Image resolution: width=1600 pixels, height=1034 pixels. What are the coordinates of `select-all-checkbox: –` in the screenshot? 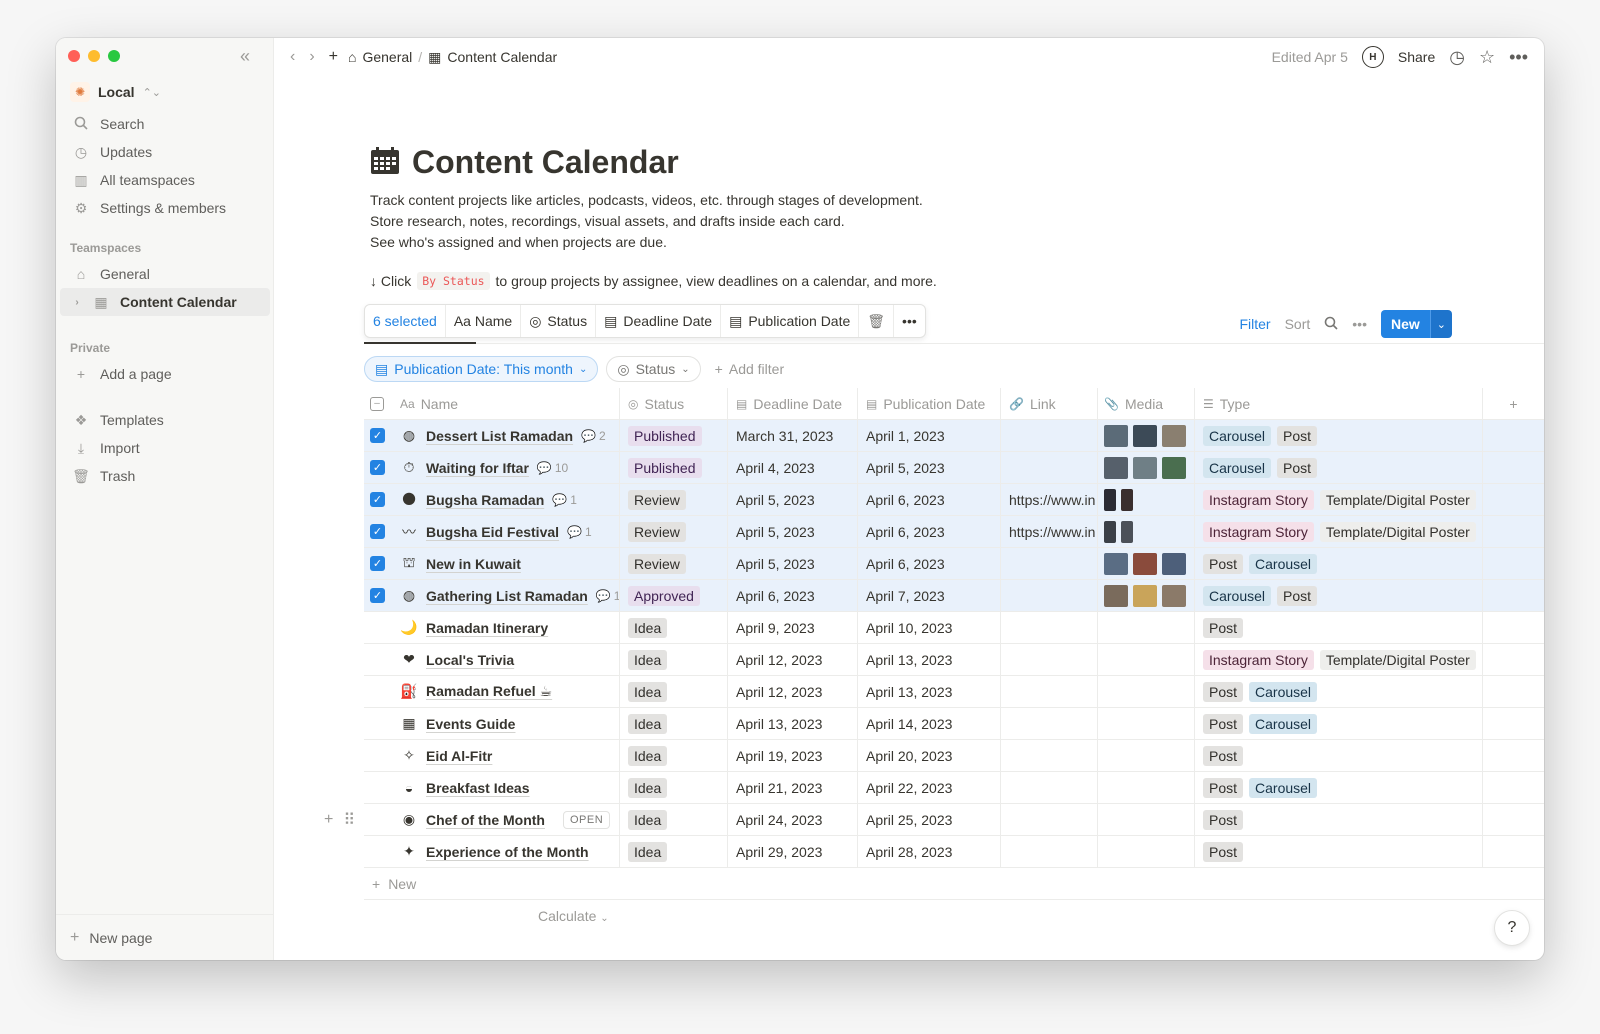 It's located at (378, 403).